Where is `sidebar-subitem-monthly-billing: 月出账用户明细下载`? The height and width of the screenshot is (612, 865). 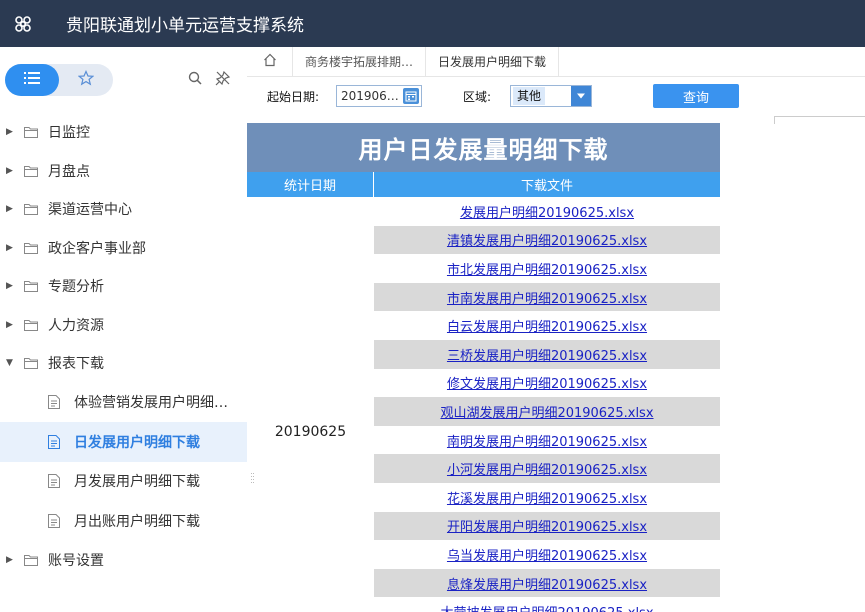 sidebar-subitem-monthly-billing: 月出账用户明细下载 is located at coordinates (123, 521).